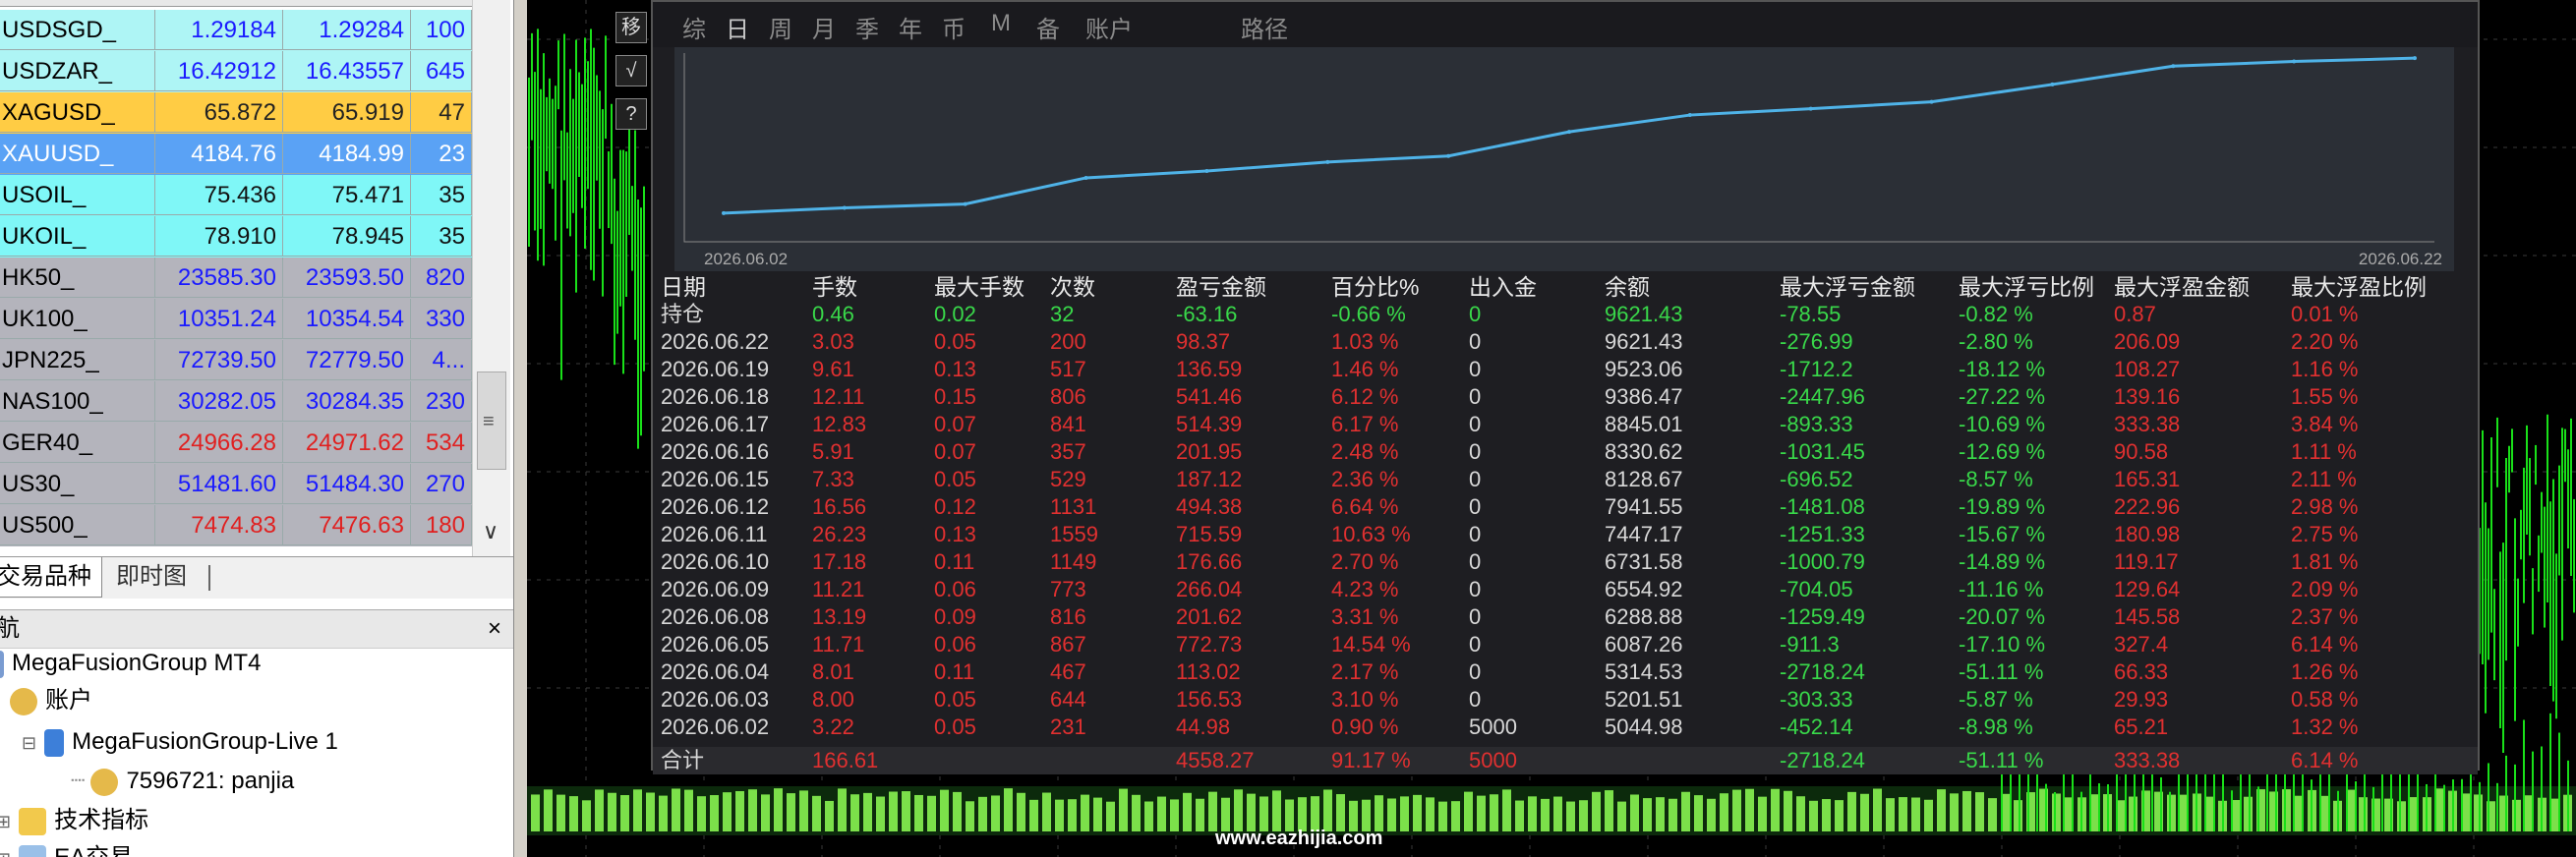 Image resolution: width=2576 pixels, height=857 pixels. I want to click on market-watch-row: USDSGD_ 1.29184 1.29284 100, so click(255, 31).